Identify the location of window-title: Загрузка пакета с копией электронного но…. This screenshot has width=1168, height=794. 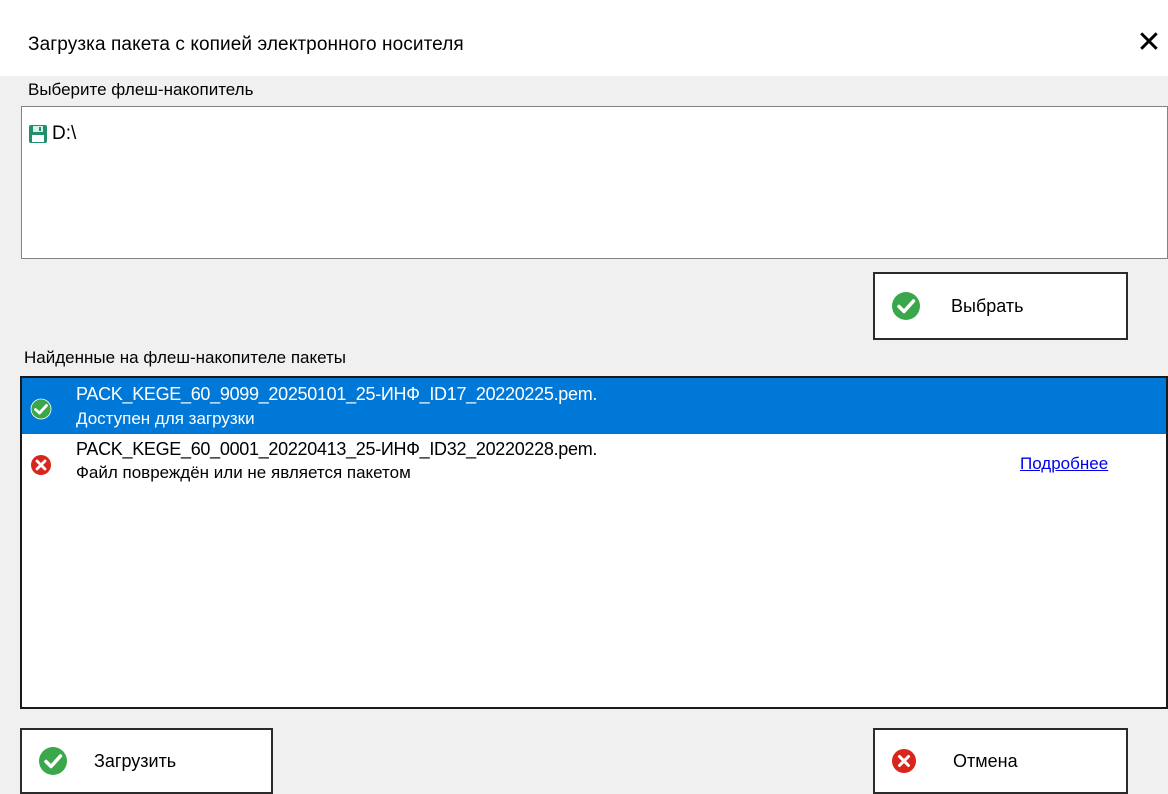
(246, 44).